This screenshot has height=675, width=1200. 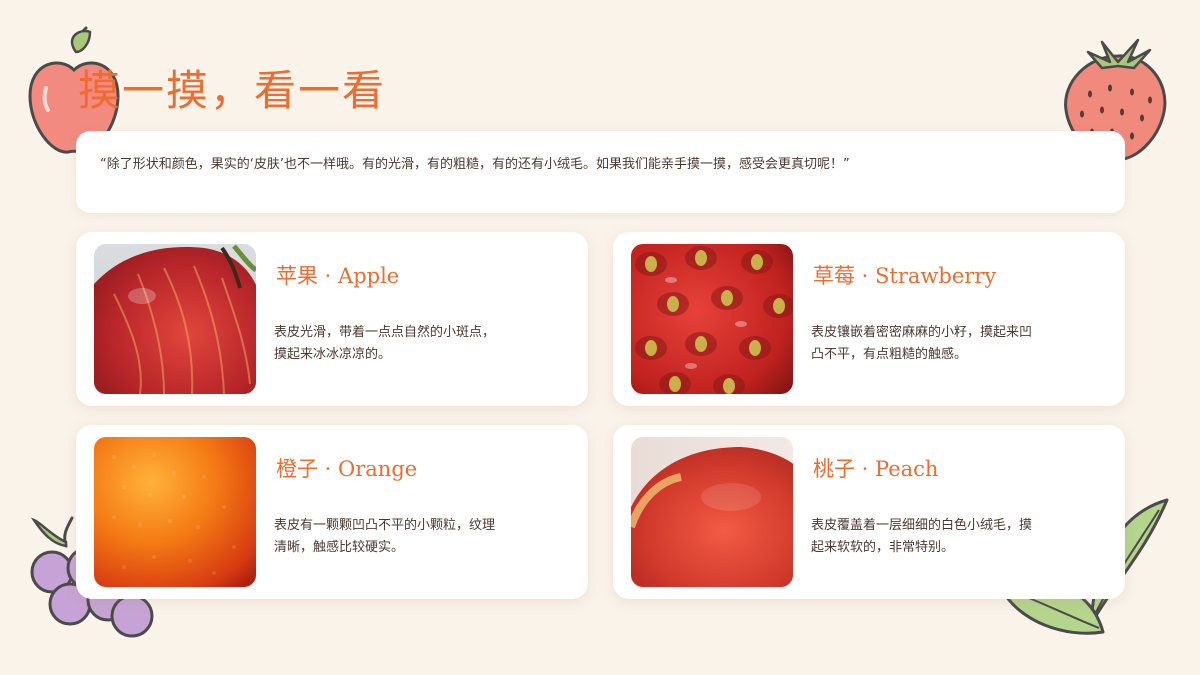 What do you see at coordinates (347, 469) in the screenshot?
I see `fruit-name-orange: 橙子 · Orange` at bounding box center [347, 469].